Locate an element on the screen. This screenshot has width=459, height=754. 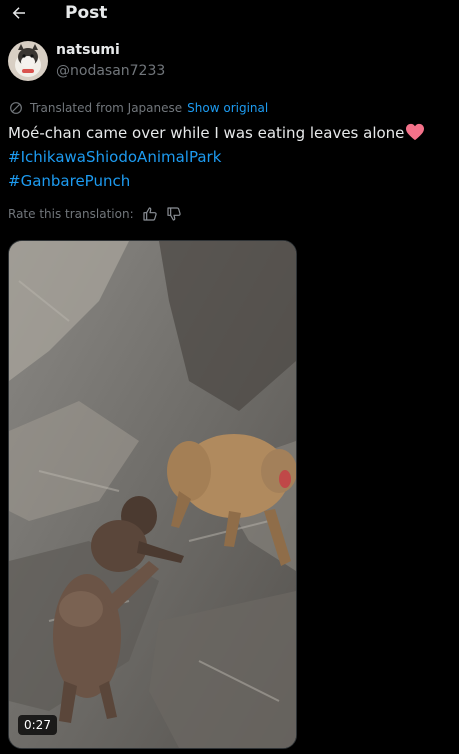
translation-label: Translated from Japanese is located at coordinates (106, 108).